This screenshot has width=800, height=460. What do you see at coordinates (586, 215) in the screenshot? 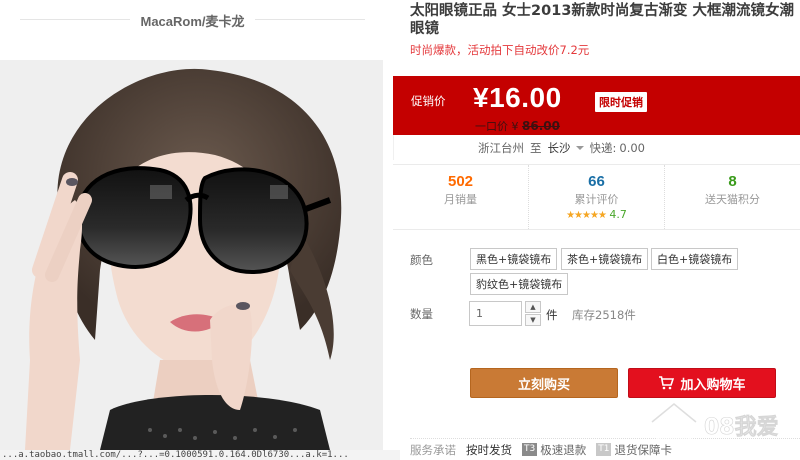
I see `star-rating-icon: ★★★★★` at bounding box center [586, 215].